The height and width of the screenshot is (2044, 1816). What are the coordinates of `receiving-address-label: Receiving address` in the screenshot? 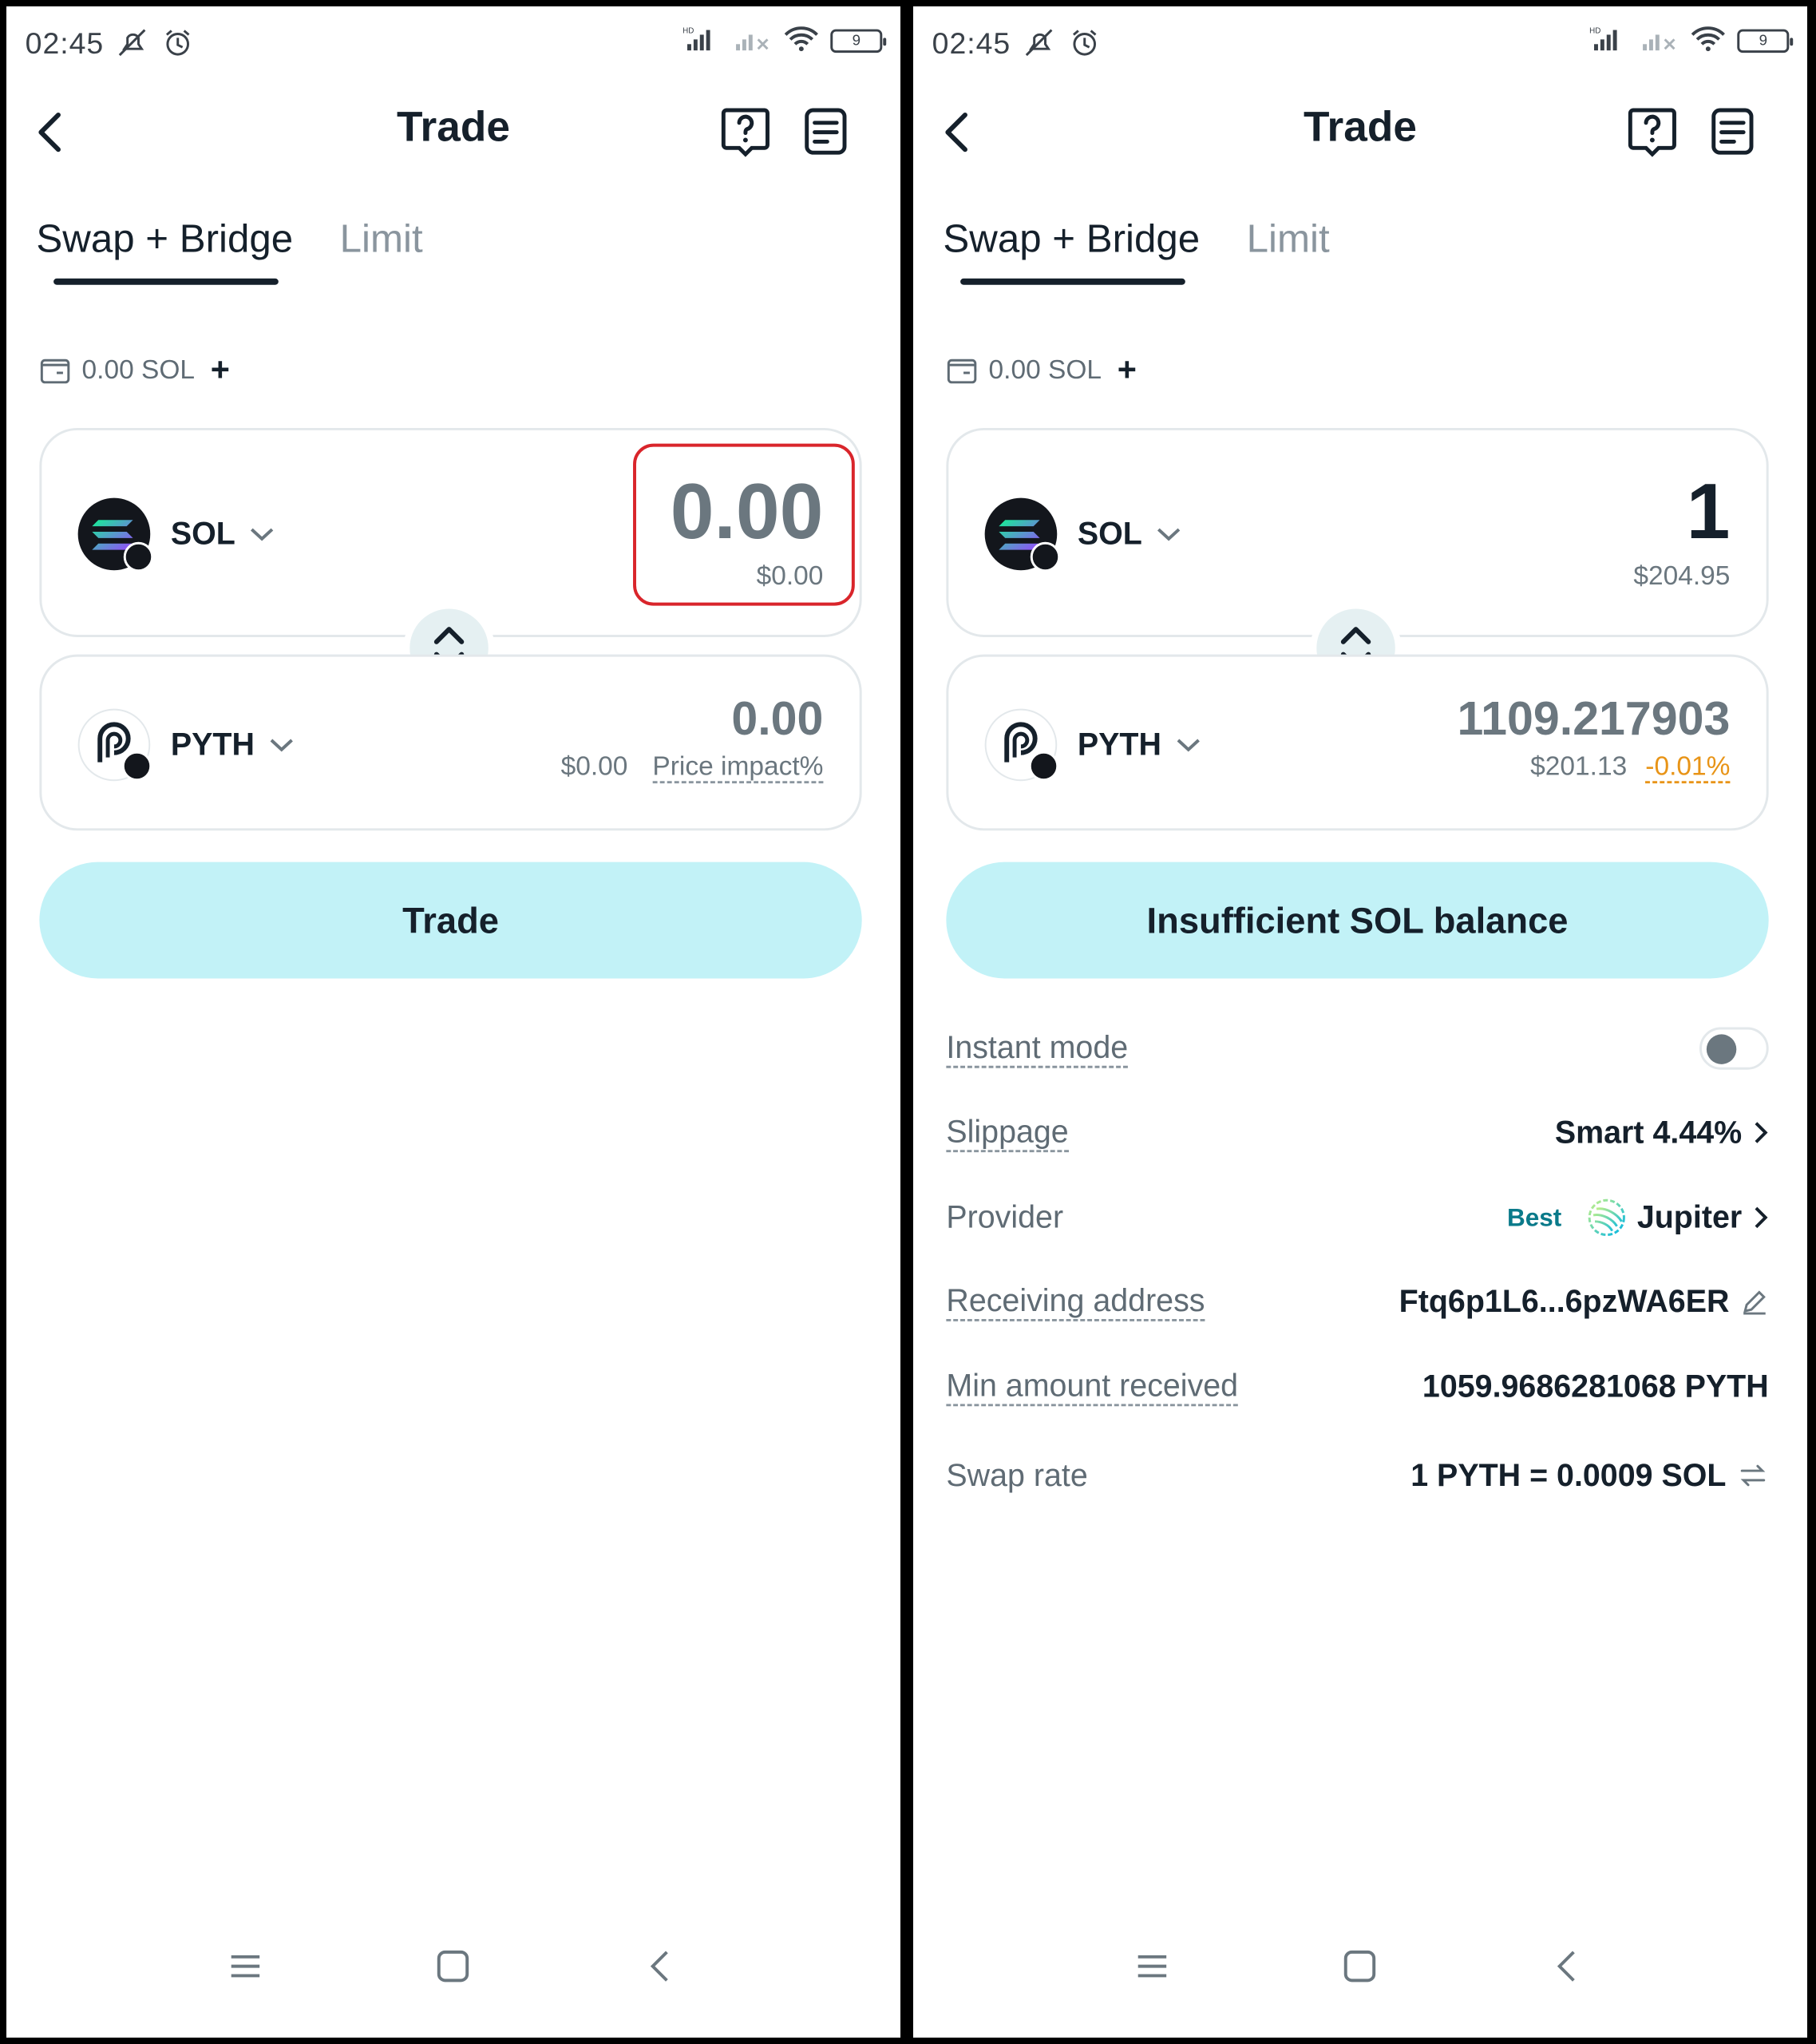 It's located at (1076, 1301).